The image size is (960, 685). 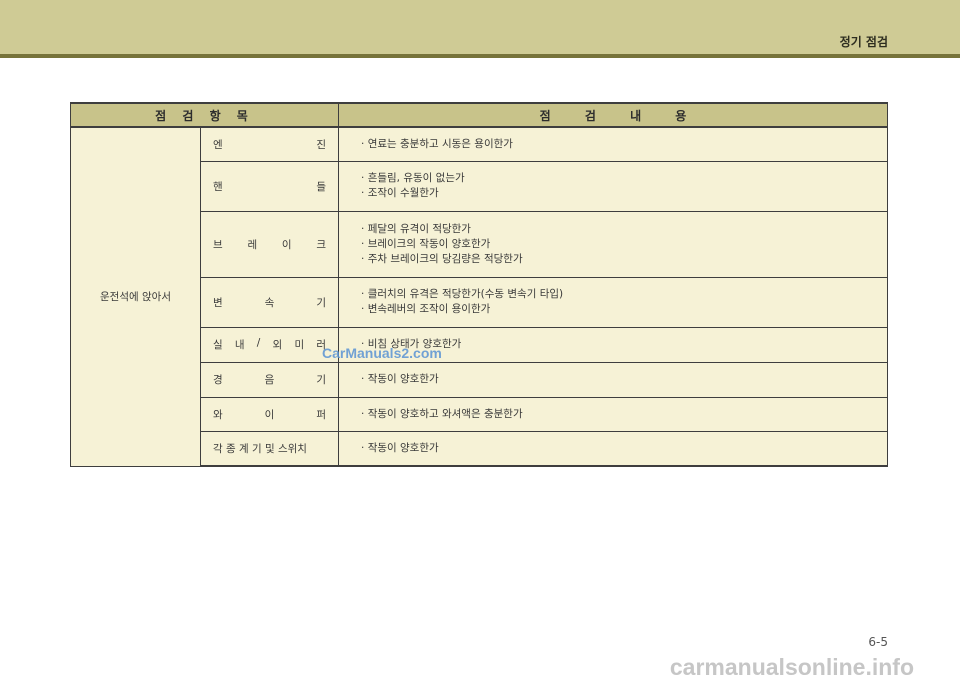 What do you see at coordinates (437, 143) in the screenshot?
I see `check-item-line: · 연료는 충분하고 시동은 용이한가` at bounding box center [437, 143].